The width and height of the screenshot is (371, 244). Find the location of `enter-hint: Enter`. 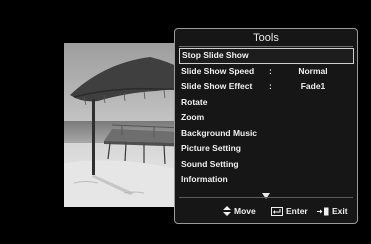

enter-hint: Enter is located at coordinates (289, 211).